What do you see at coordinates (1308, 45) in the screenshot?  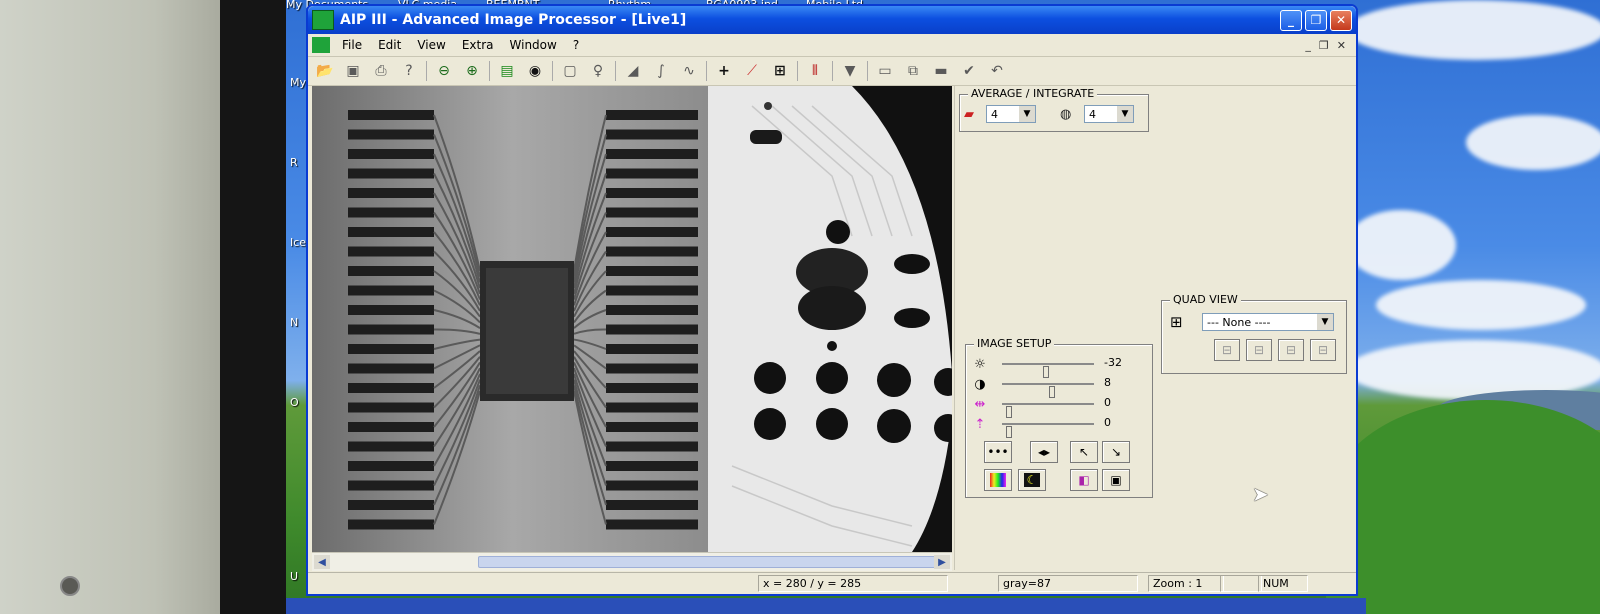 I see `mdi-minimize-button: _` at bounding box center [1308, 45].